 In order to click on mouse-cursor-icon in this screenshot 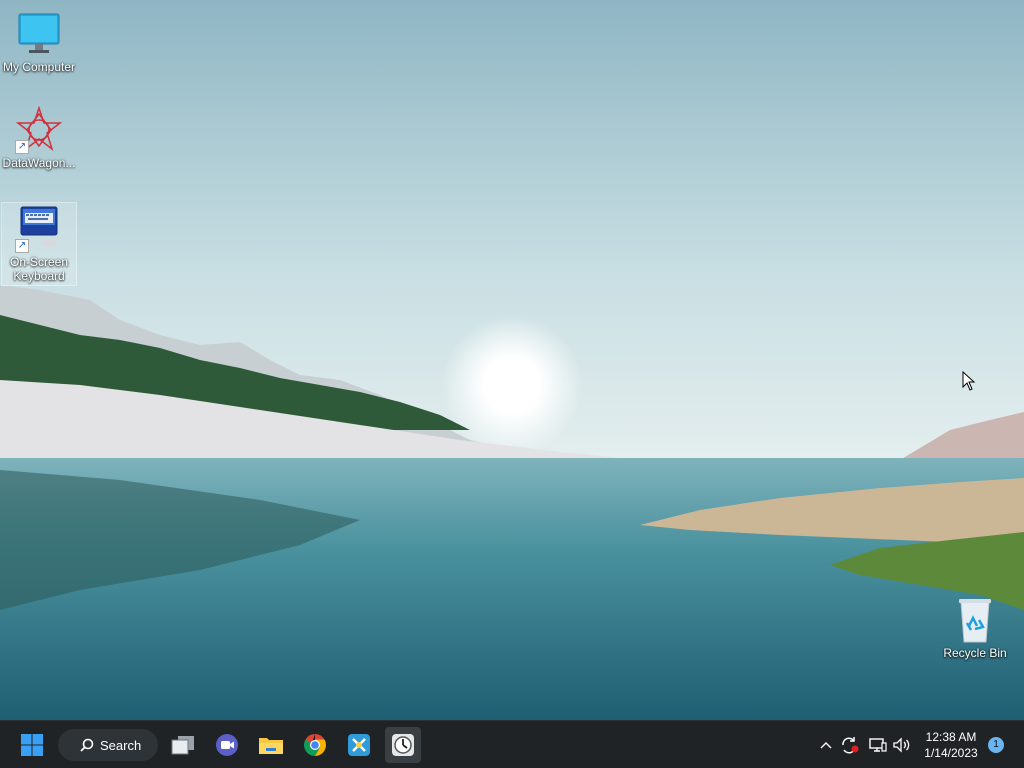, I will do `click(969, 381)`.